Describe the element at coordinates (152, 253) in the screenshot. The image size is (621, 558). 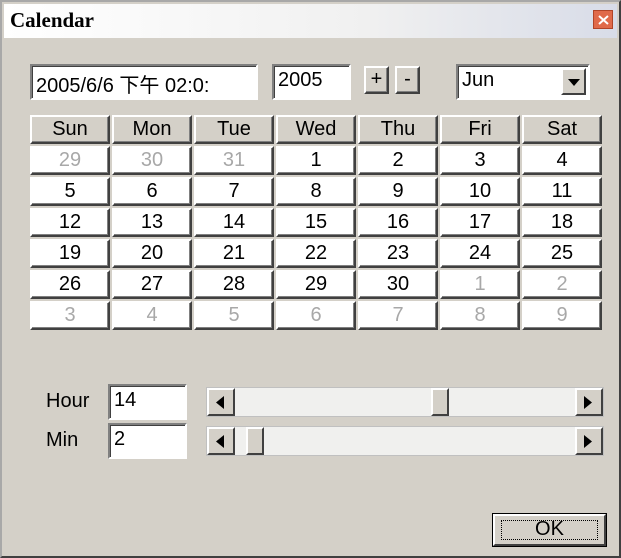
I see `day-cell: 20` at that location.